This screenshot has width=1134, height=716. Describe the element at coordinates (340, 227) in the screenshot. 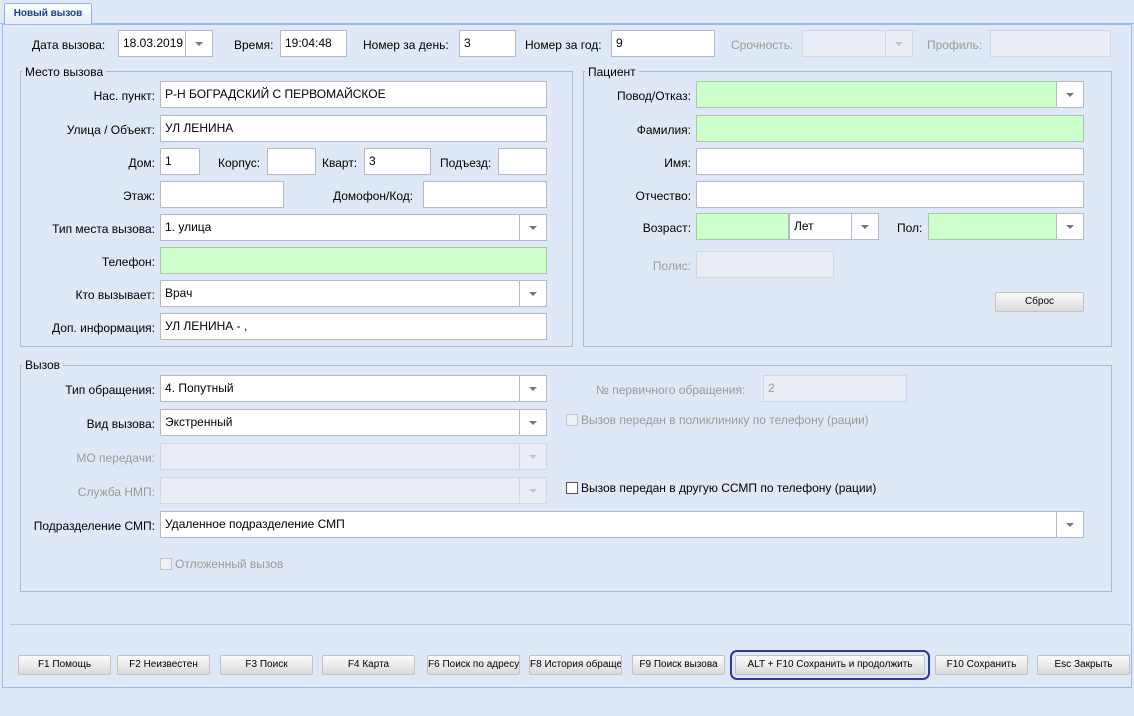

I see `place-type-select: 1. улица` at that location.